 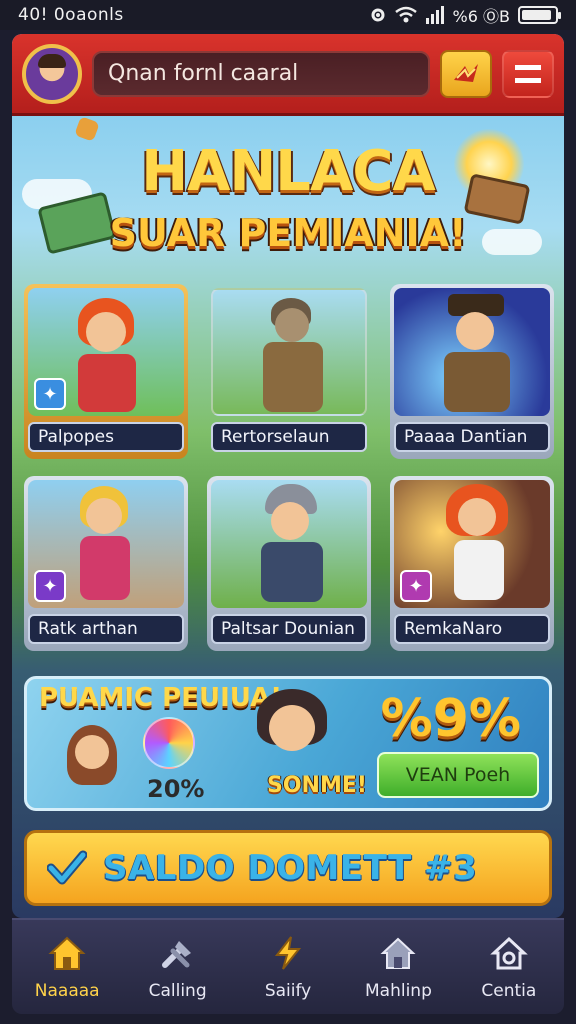 I want to click on avatar, so click(x=52, y=73).